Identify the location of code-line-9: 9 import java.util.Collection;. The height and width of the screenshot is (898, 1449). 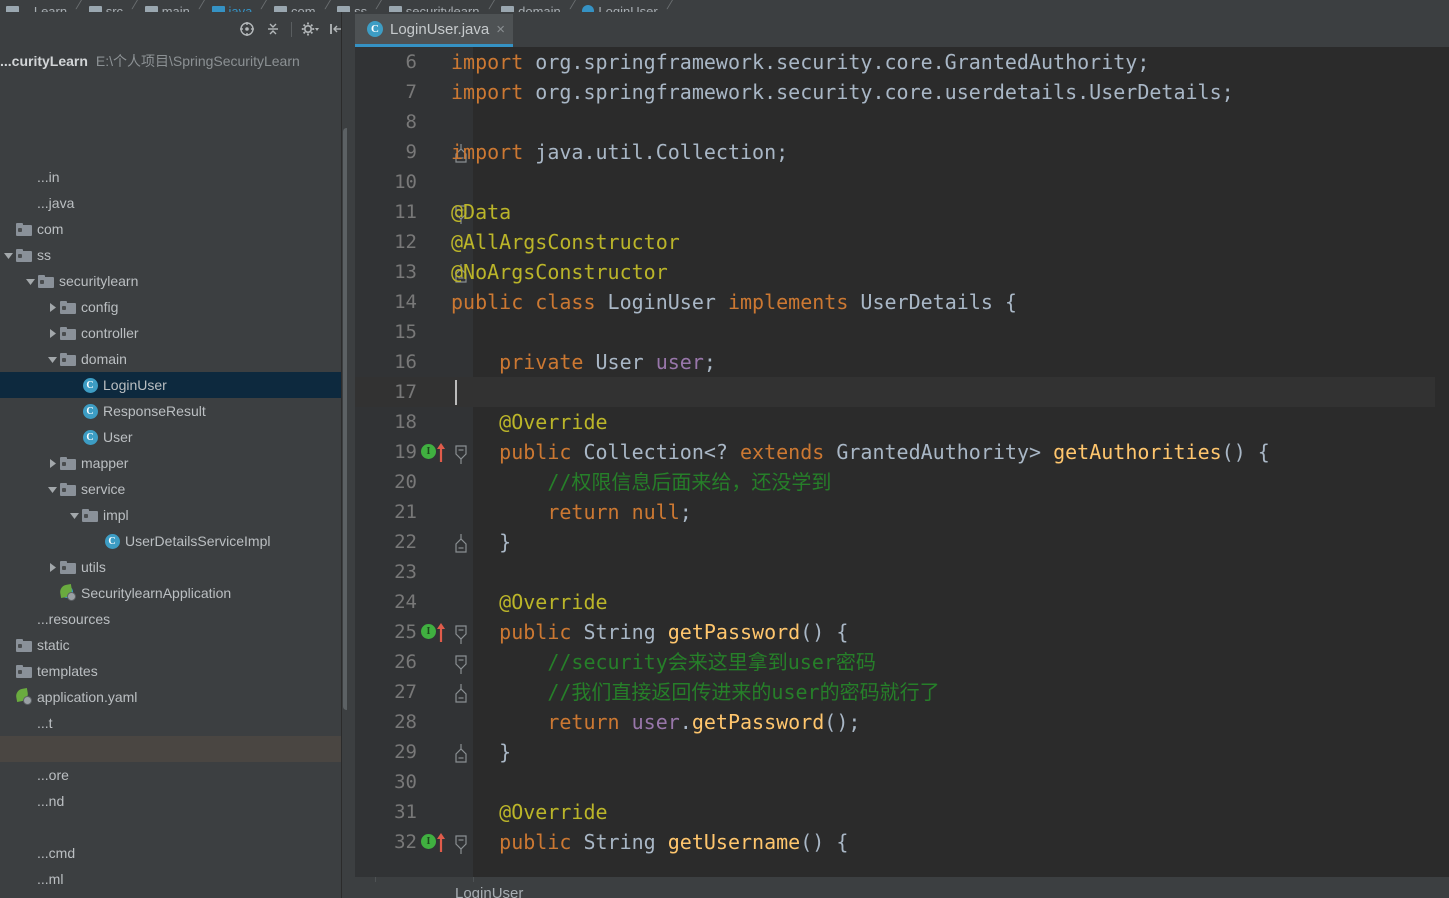
(902, 152).